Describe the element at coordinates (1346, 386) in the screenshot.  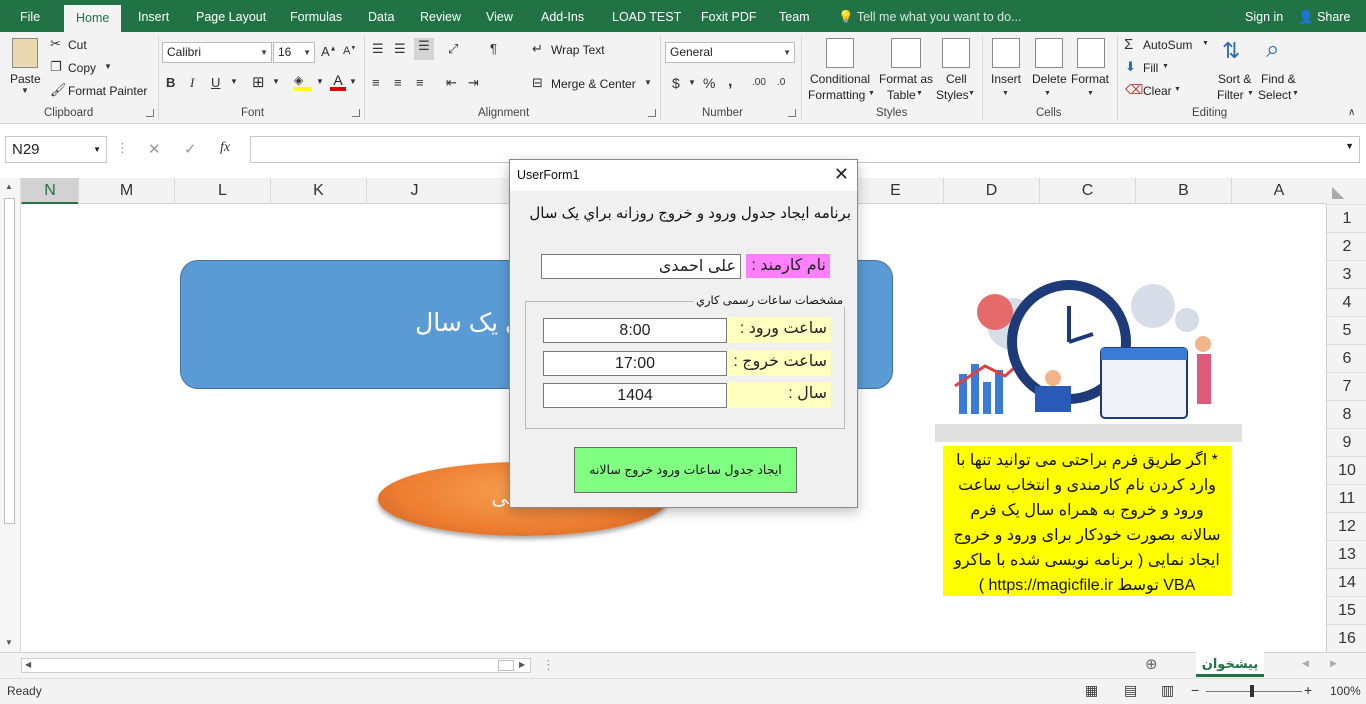
I see `row-header: 7` at that location.